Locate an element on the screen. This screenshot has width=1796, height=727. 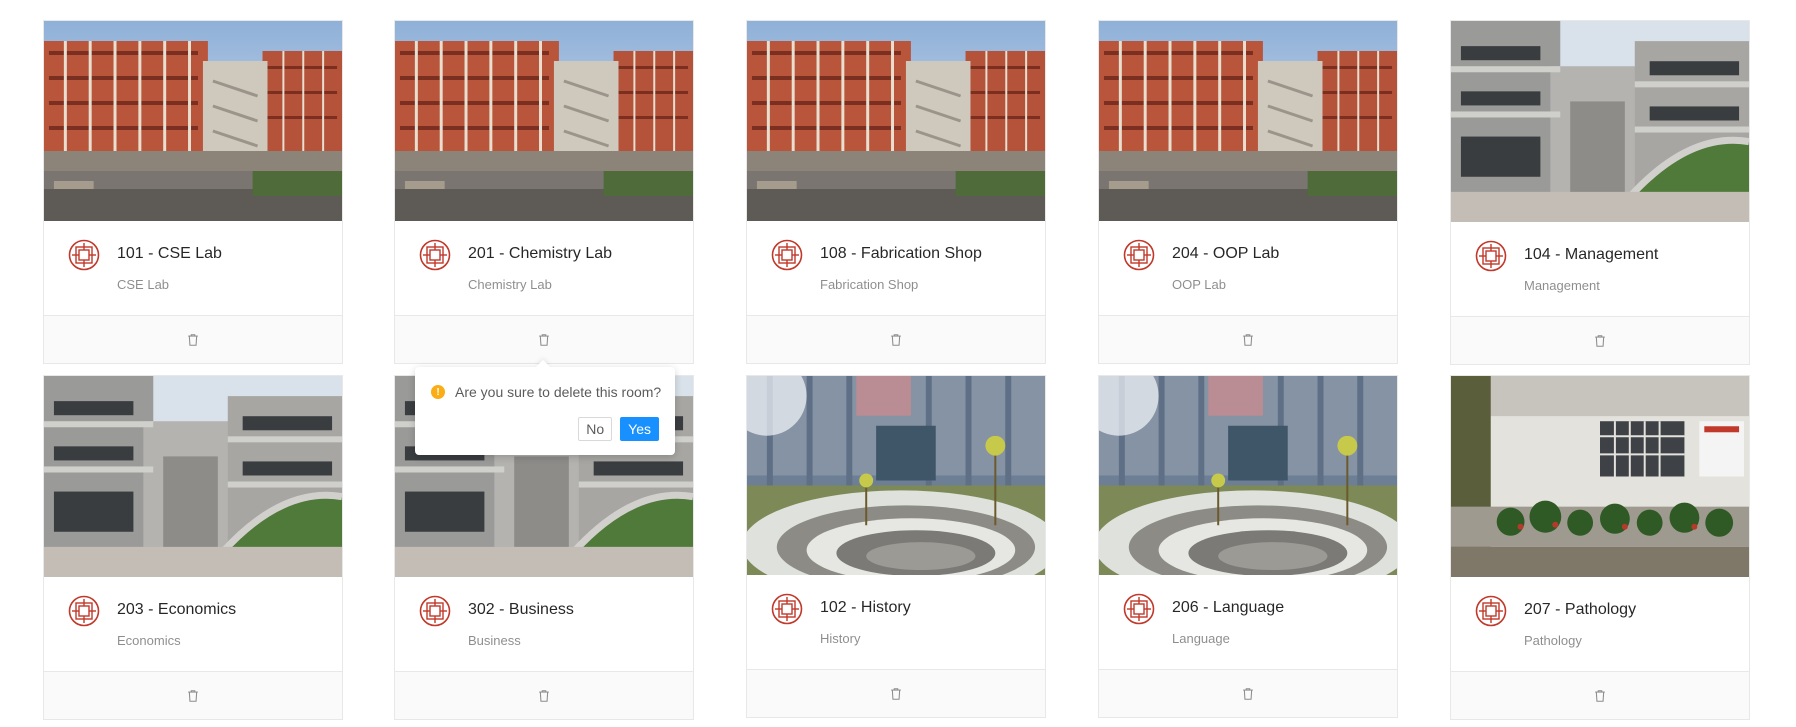
room-card: 104 - Management Management is located at coordinates (1600, 192).